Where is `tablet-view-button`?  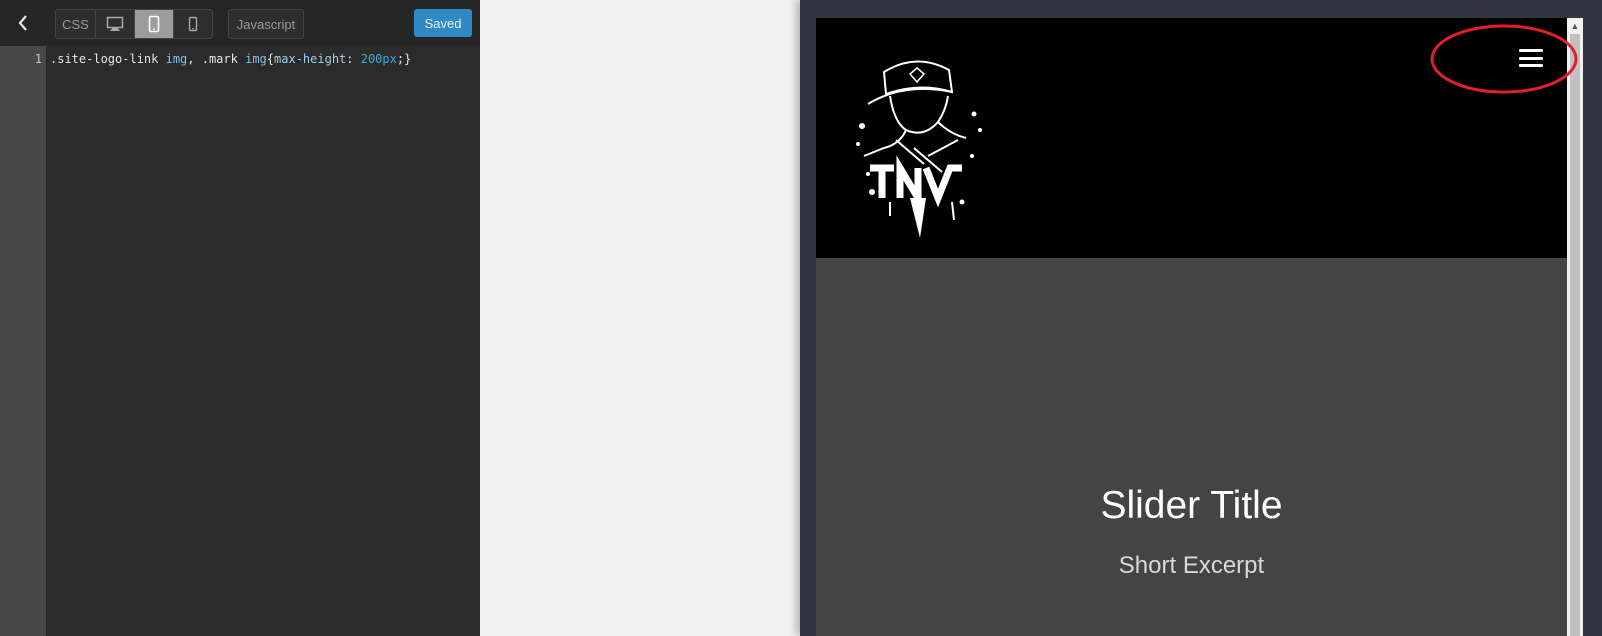 tablet-view-button is located at coordinates (154, 24).